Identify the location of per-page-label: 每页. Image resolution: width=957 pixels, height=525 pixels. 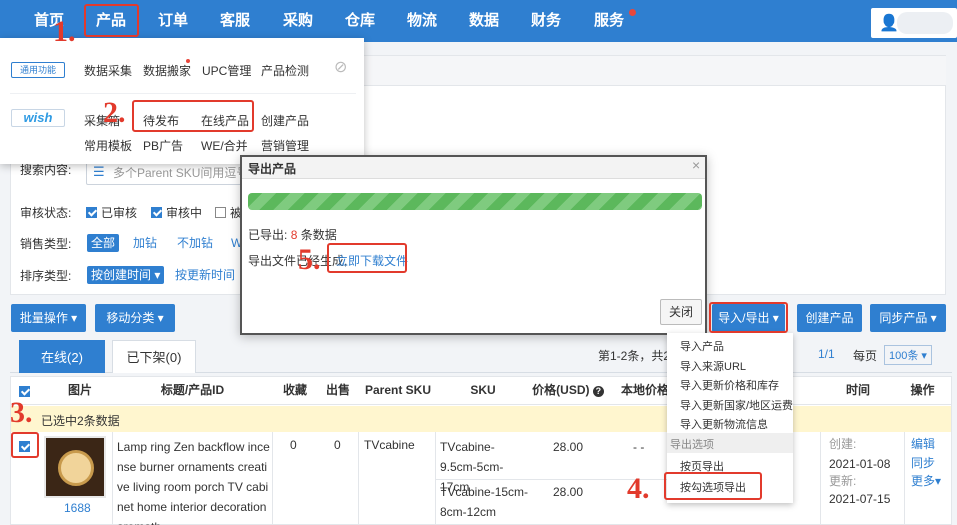
(865, 356).